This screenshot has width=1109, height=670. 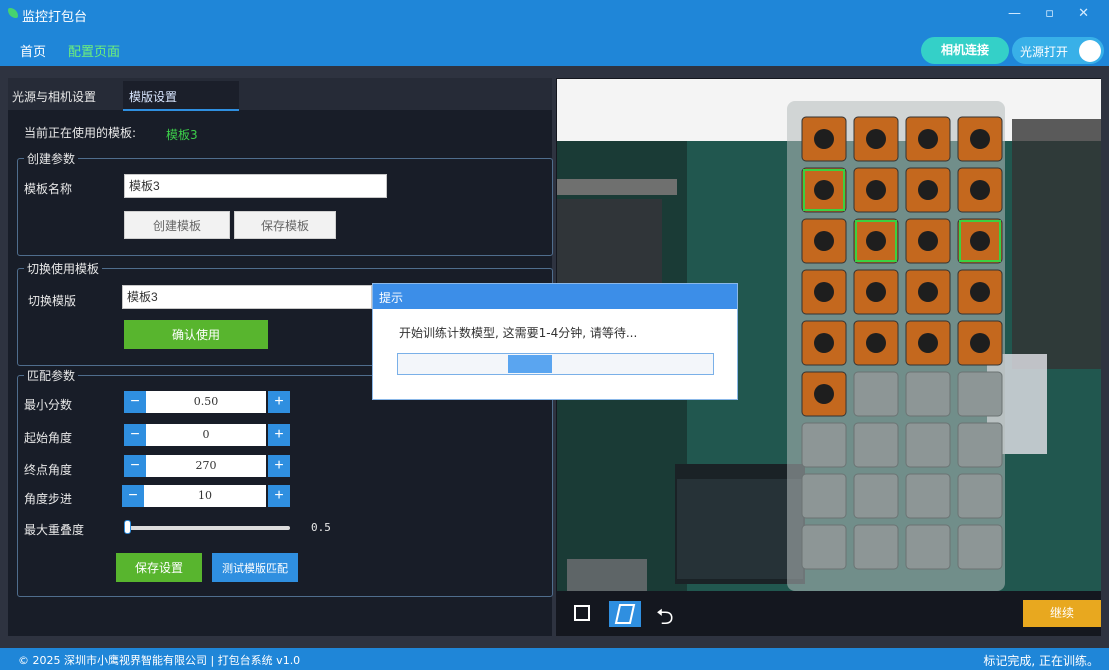 I want to click on template-name-input, so click(x=255, y=186).